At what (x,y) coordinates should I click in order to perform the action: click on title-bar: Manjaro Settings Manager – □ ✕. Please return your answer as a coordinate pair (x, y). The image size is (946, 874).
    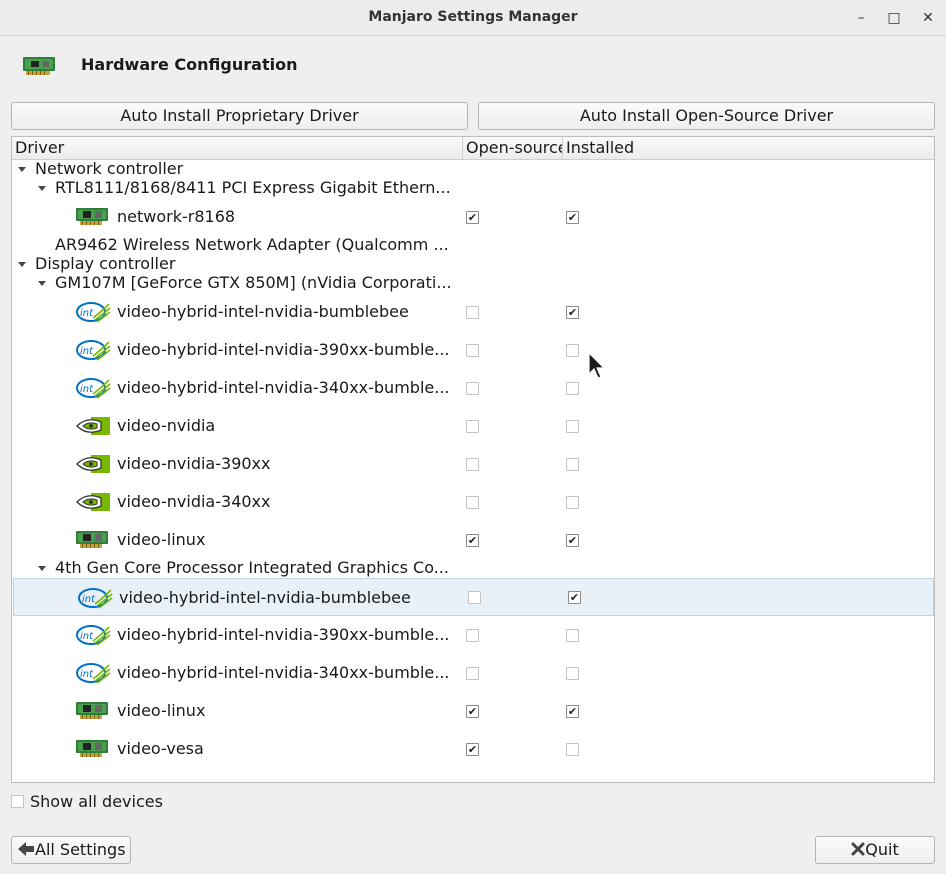
    Looking at the image, I should click on (473, 18).